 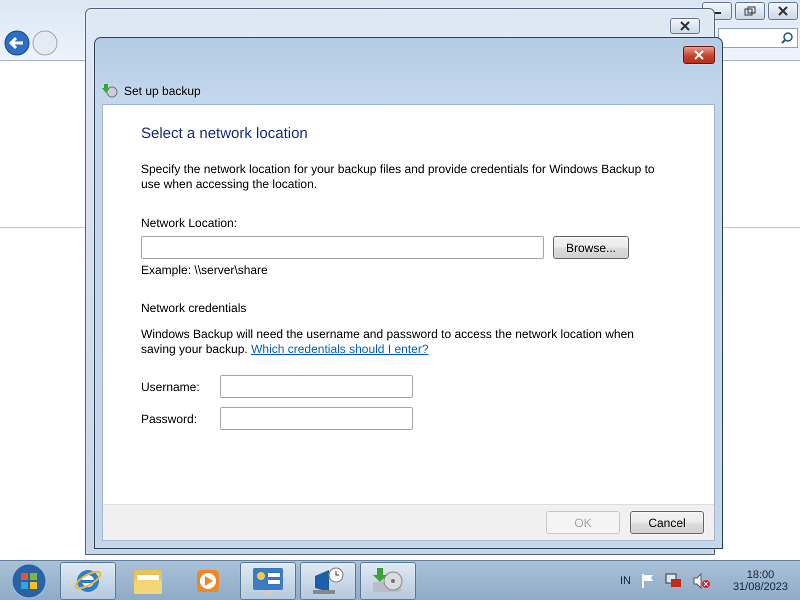 I want to click on help-link: Which credentials should I enter?, so click(x=340, y=349).